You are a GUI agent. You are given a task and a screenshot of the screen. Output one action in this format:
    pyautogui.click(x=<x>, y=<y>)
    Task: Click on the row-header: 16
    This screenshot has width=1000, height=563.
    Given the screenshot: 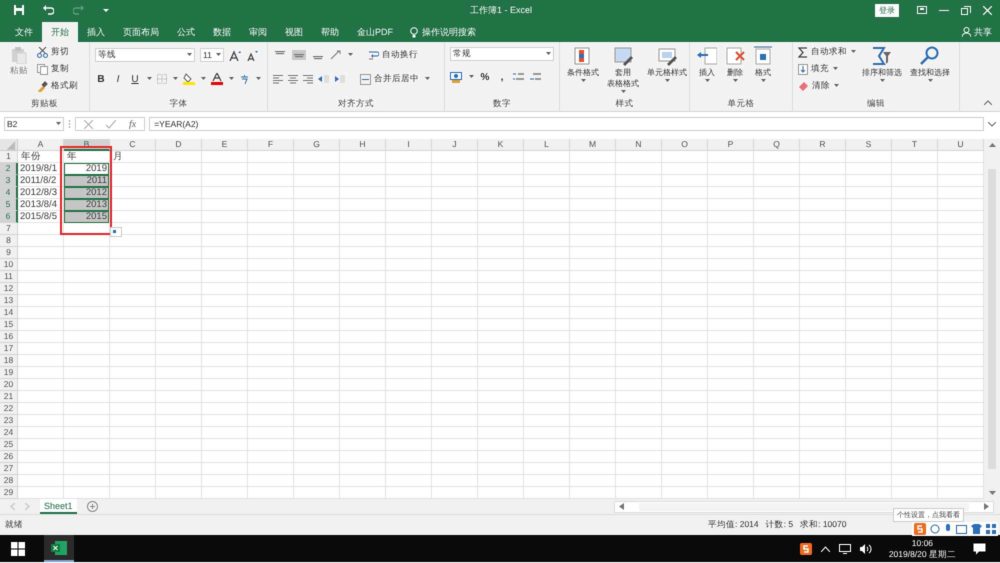 What is the action you would take?
    pyautogui.click(x=9, y=337)
    